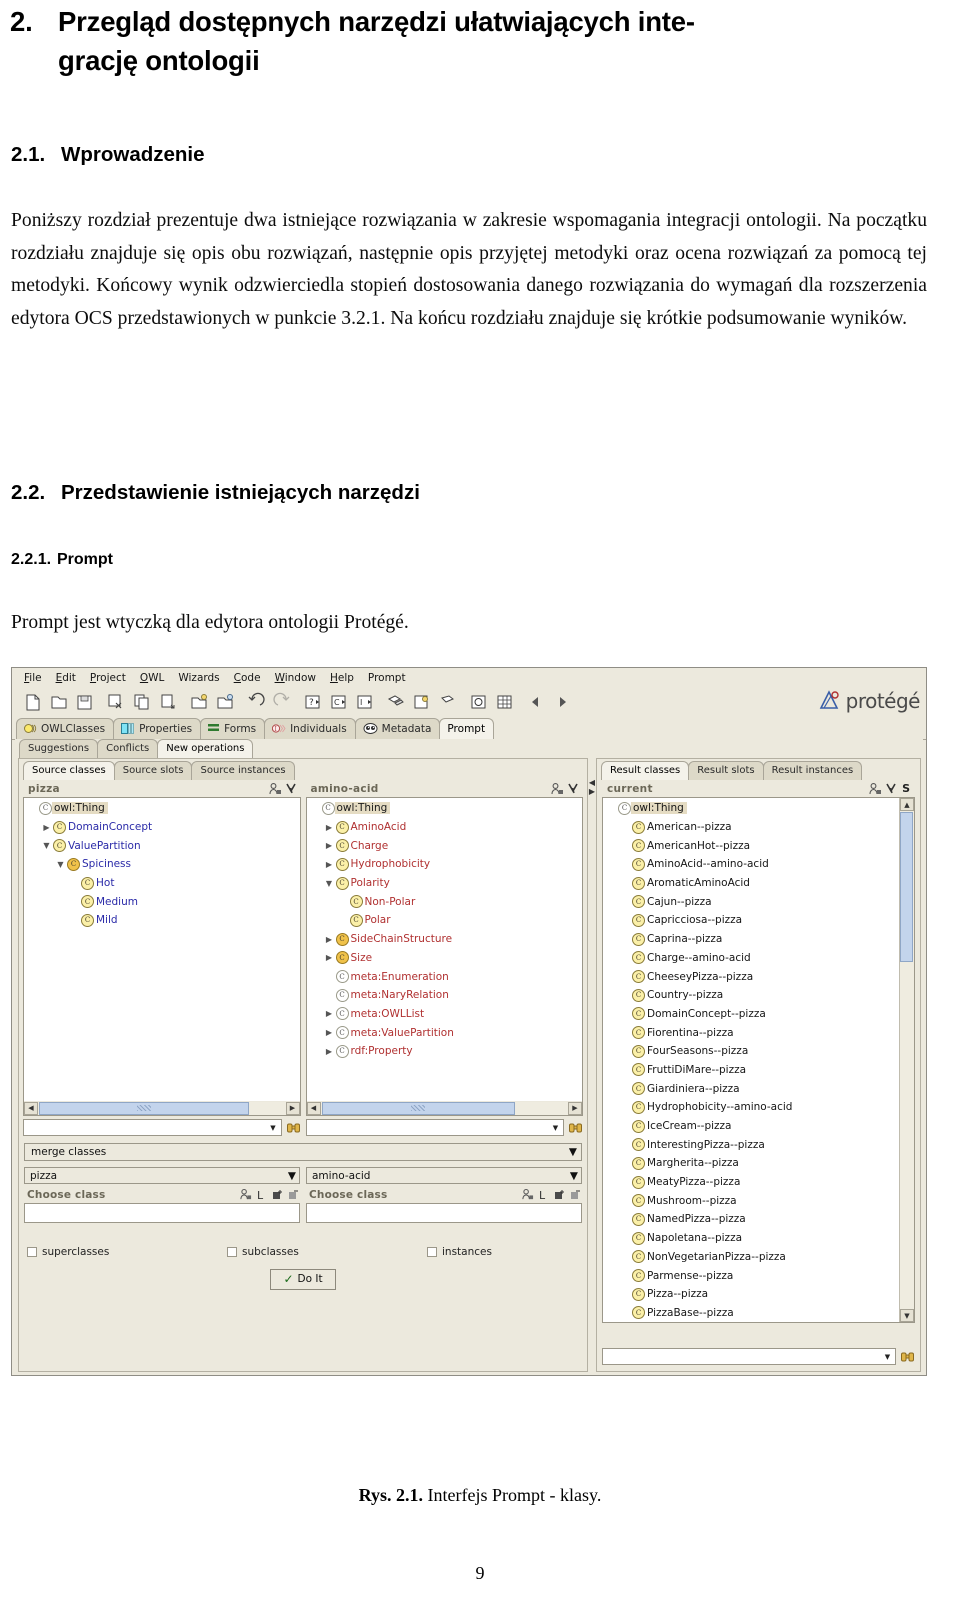 This screenshot has height=1618, width=960. Describe the element at coordinates (162, 1175) in the screenshot. I see `ontology-combo-left: pizza ▼` at that location.